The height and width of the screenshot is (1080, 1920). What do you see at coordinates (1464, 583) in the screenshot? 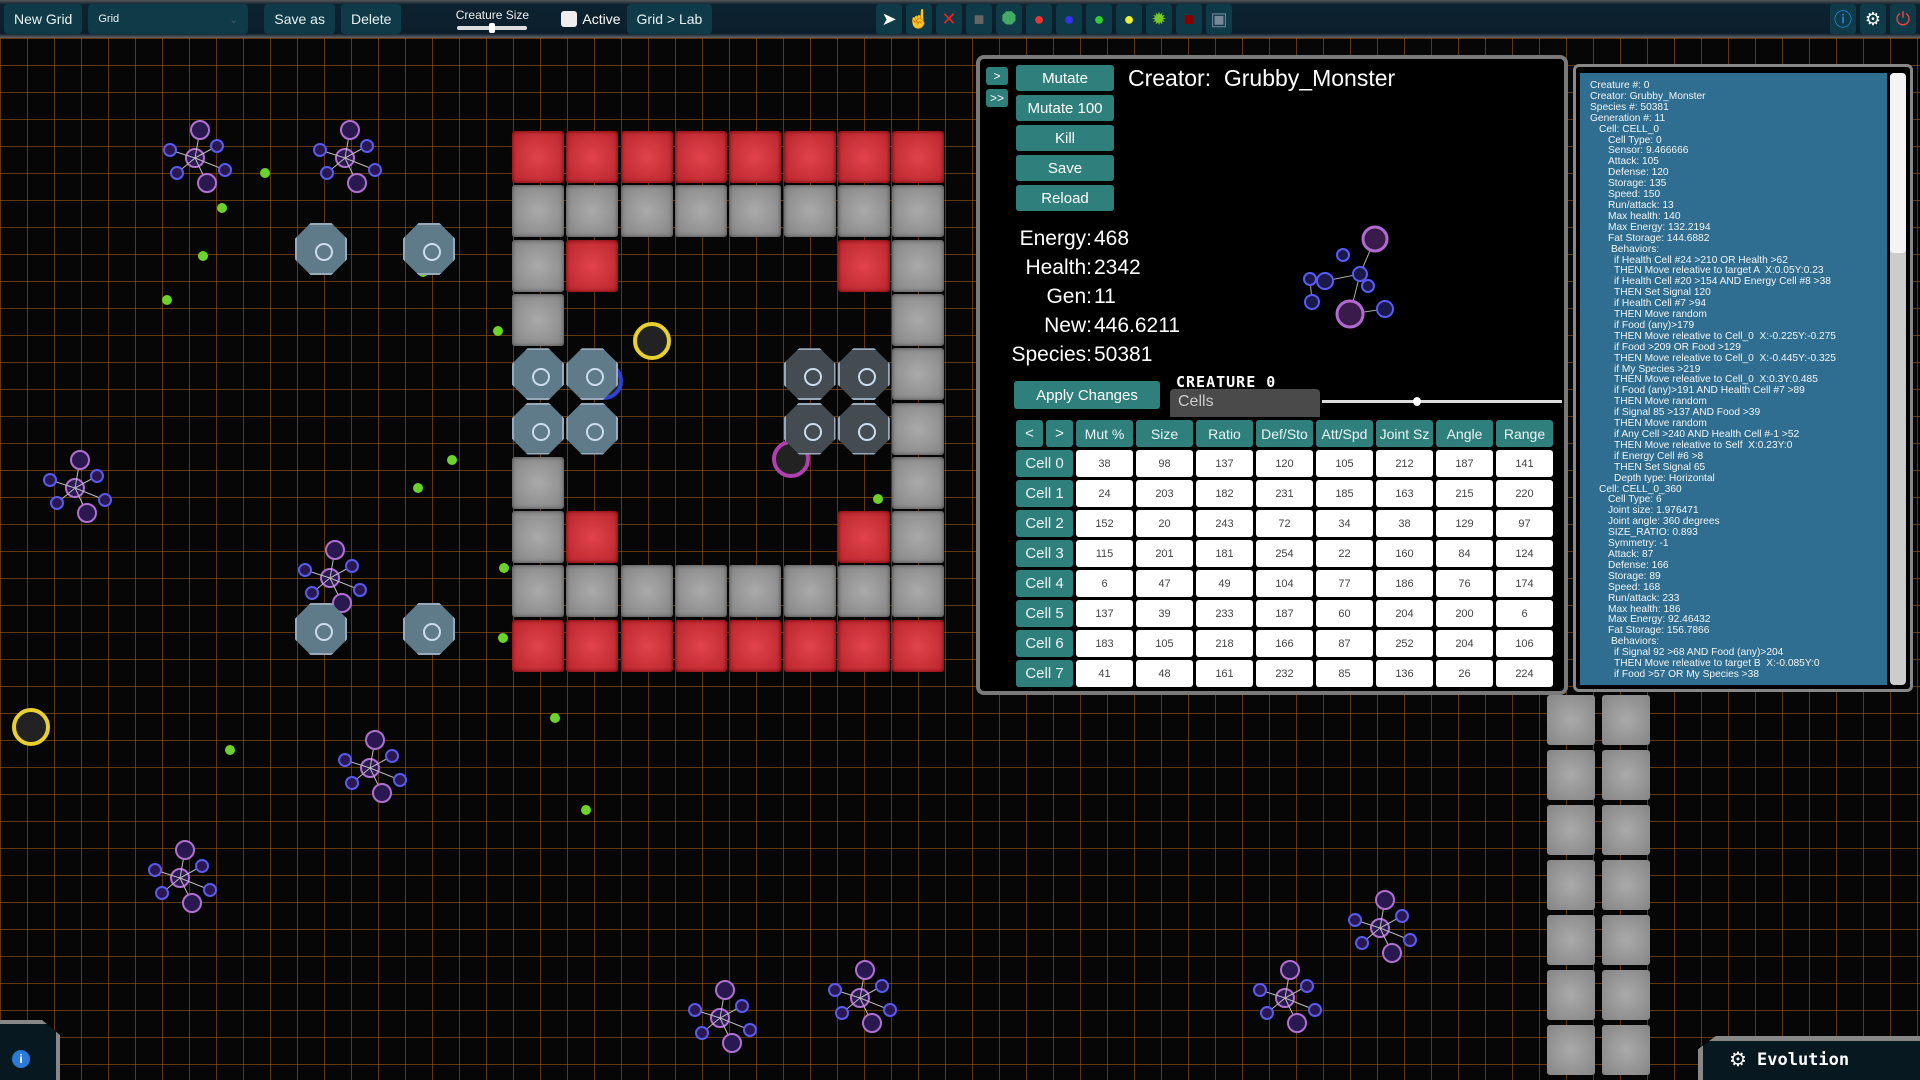
I see `cell-value-input: 76` at bounding box center [1464, 583].